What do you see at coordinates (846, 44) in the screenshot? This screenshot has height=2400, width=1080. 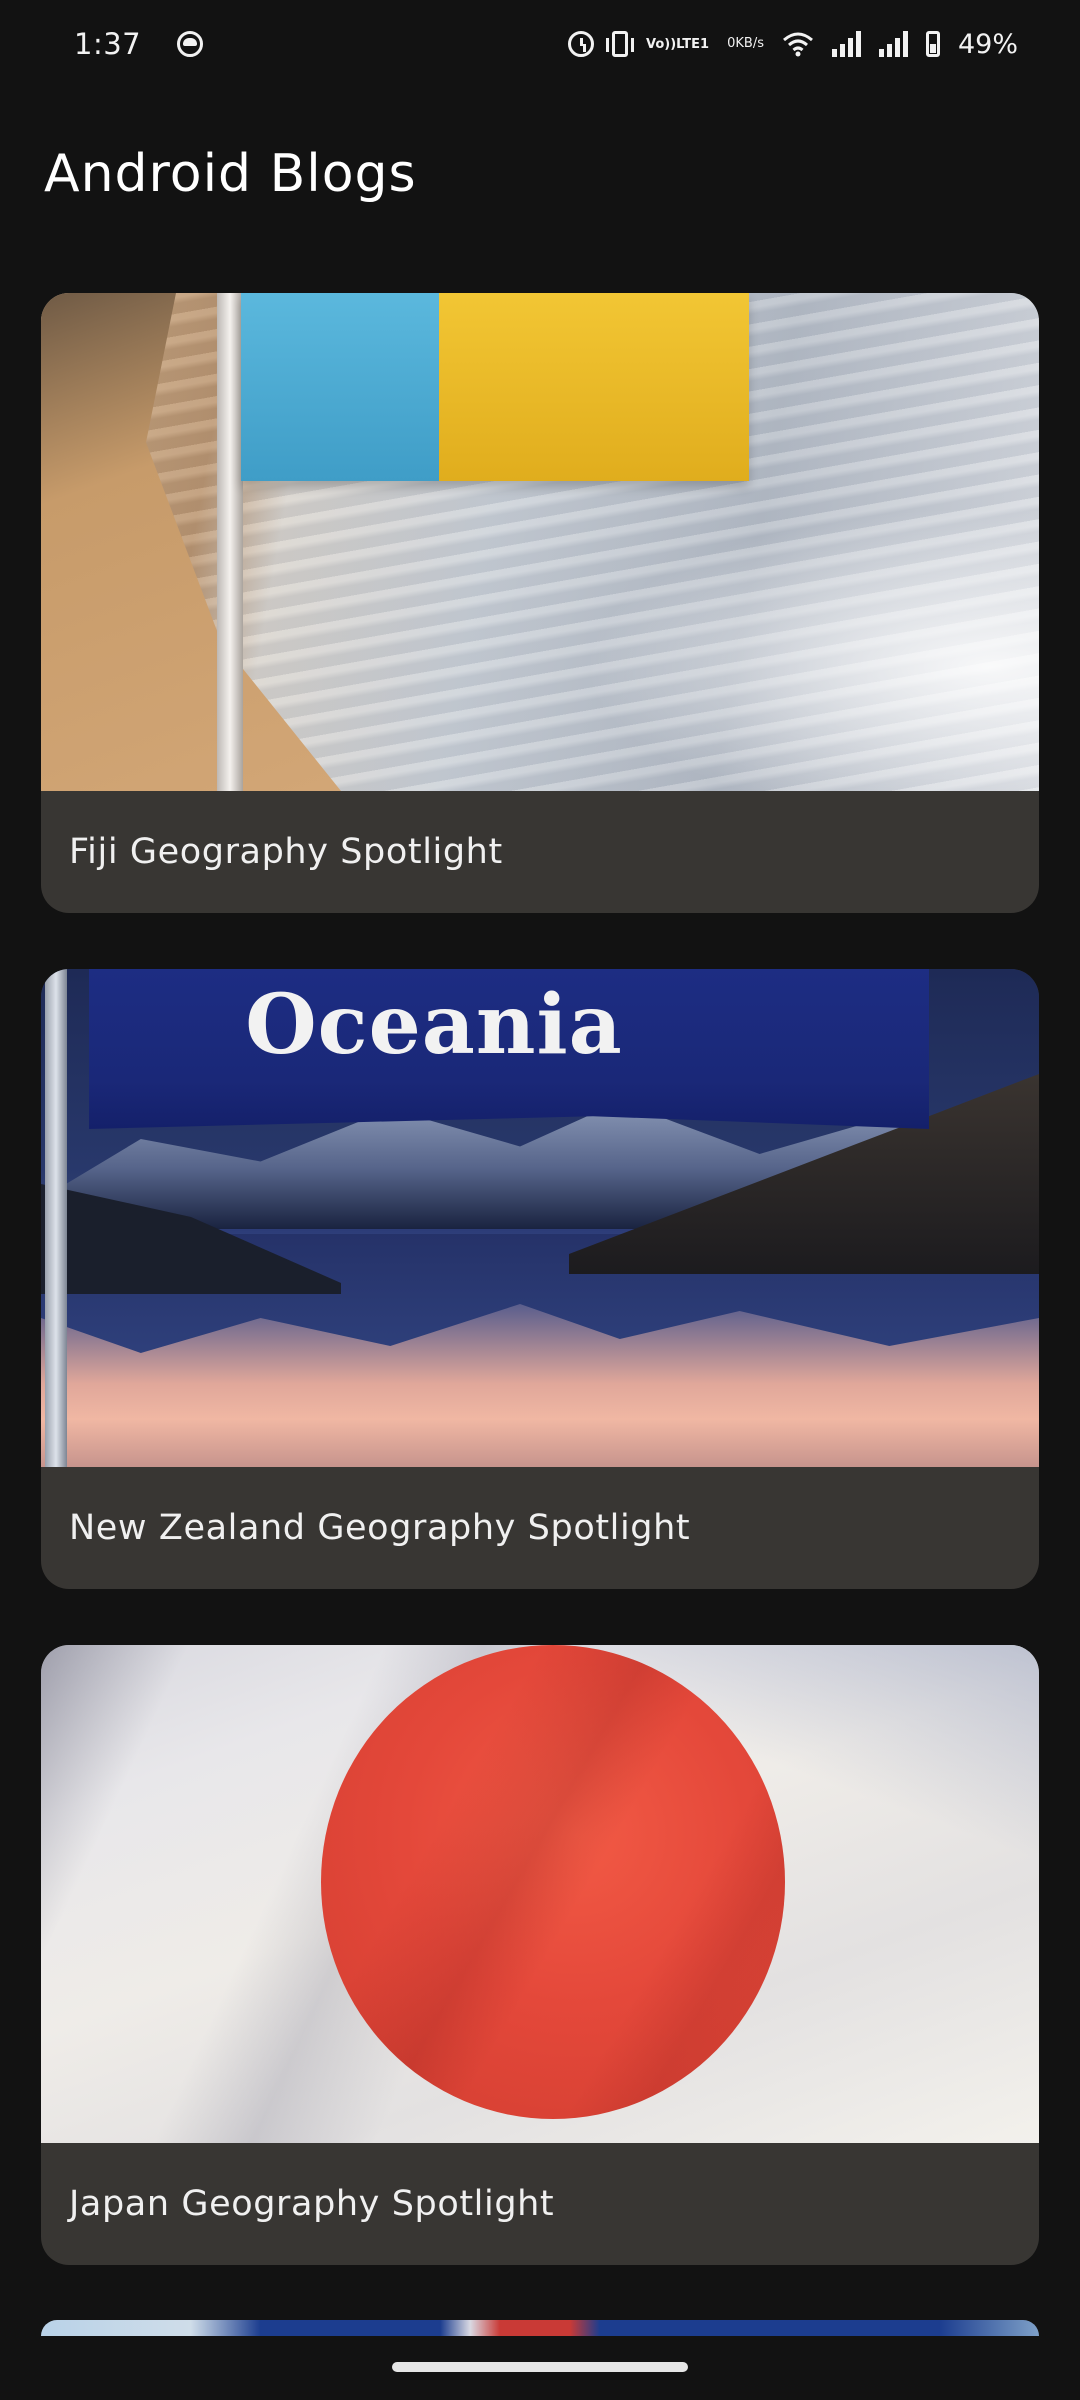 I see `signal-1-icon` at bounding box center [846, 44].